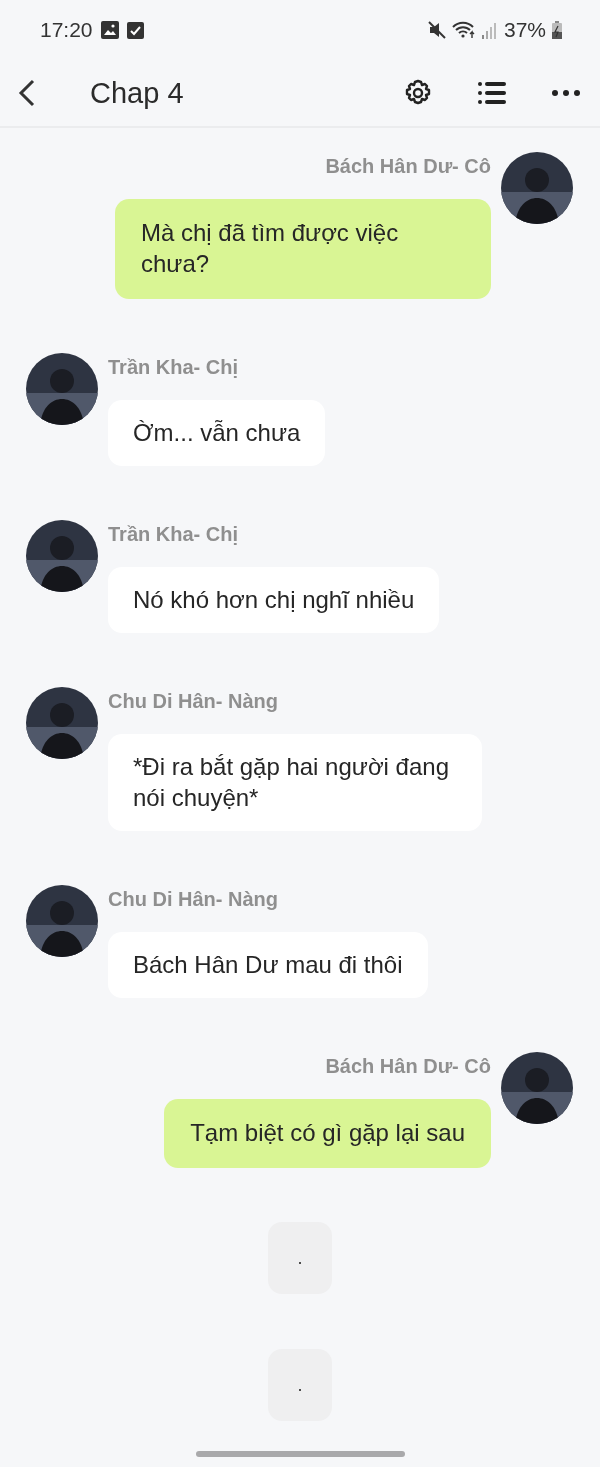 This screenshot has height=1467, width=600. Describe the element at coordinates (566, 93) in the screenshot. I see `more-icon` at that location.